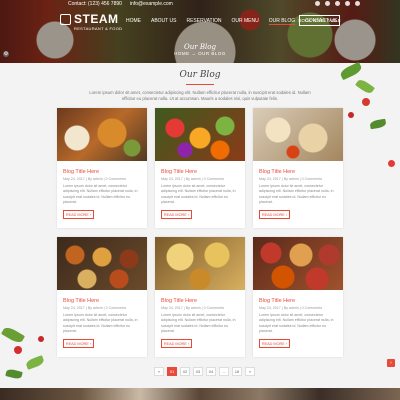 The image size is (400, 400). Describe the element at coordinates (391, 363) in the screenshot. I see `scroll-to-top-button: ›` at that location.